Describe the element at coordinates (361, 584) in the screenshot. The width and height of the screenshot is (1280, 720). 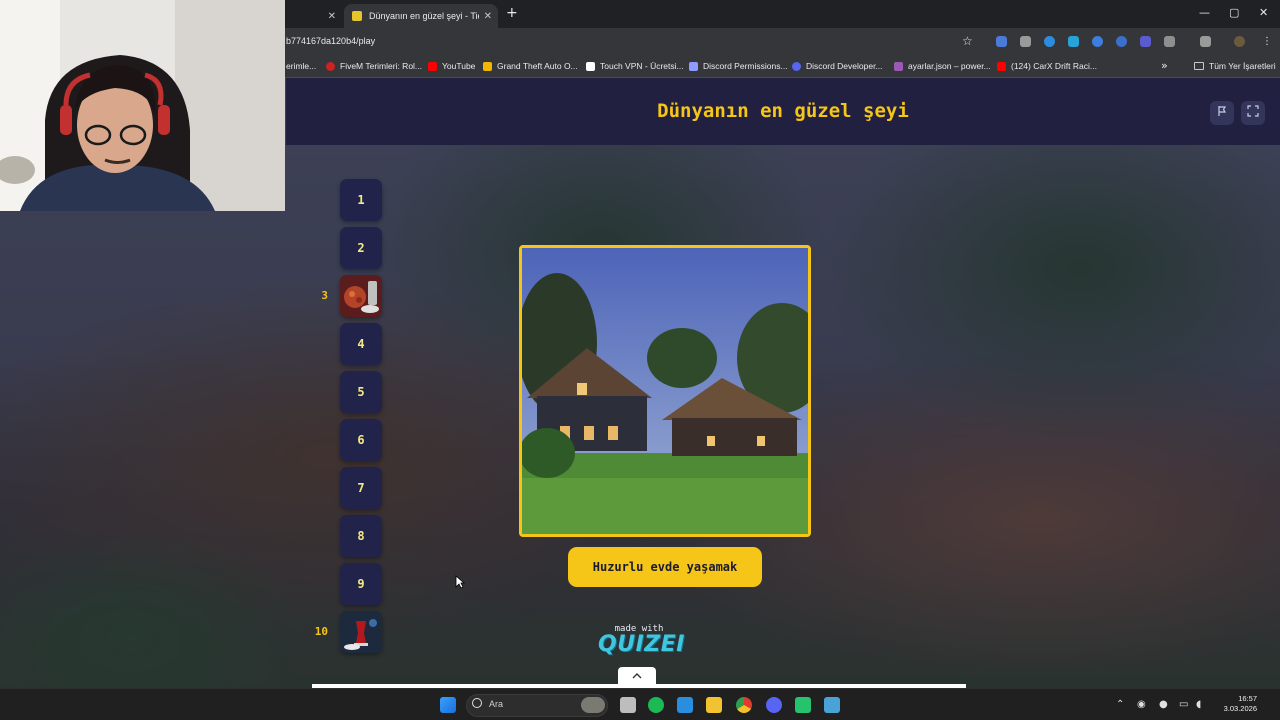
I see `tier-slot-9: 9` at that location.